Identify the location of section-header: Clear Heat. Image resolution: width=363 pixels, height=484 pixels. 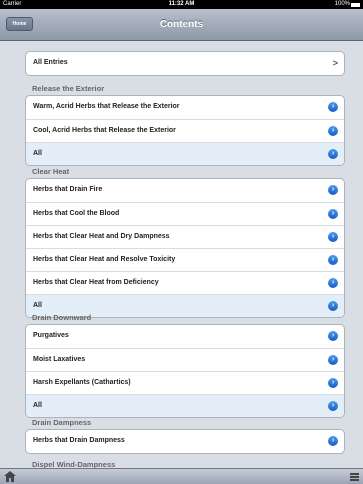
(51, 171).